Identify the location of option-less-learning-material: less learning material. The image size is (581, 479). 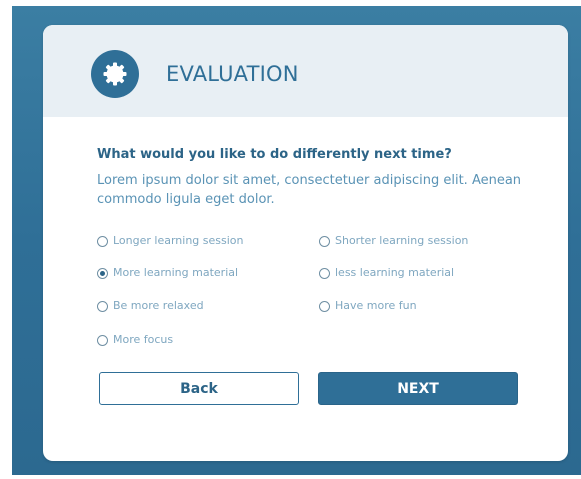
(386, 273).